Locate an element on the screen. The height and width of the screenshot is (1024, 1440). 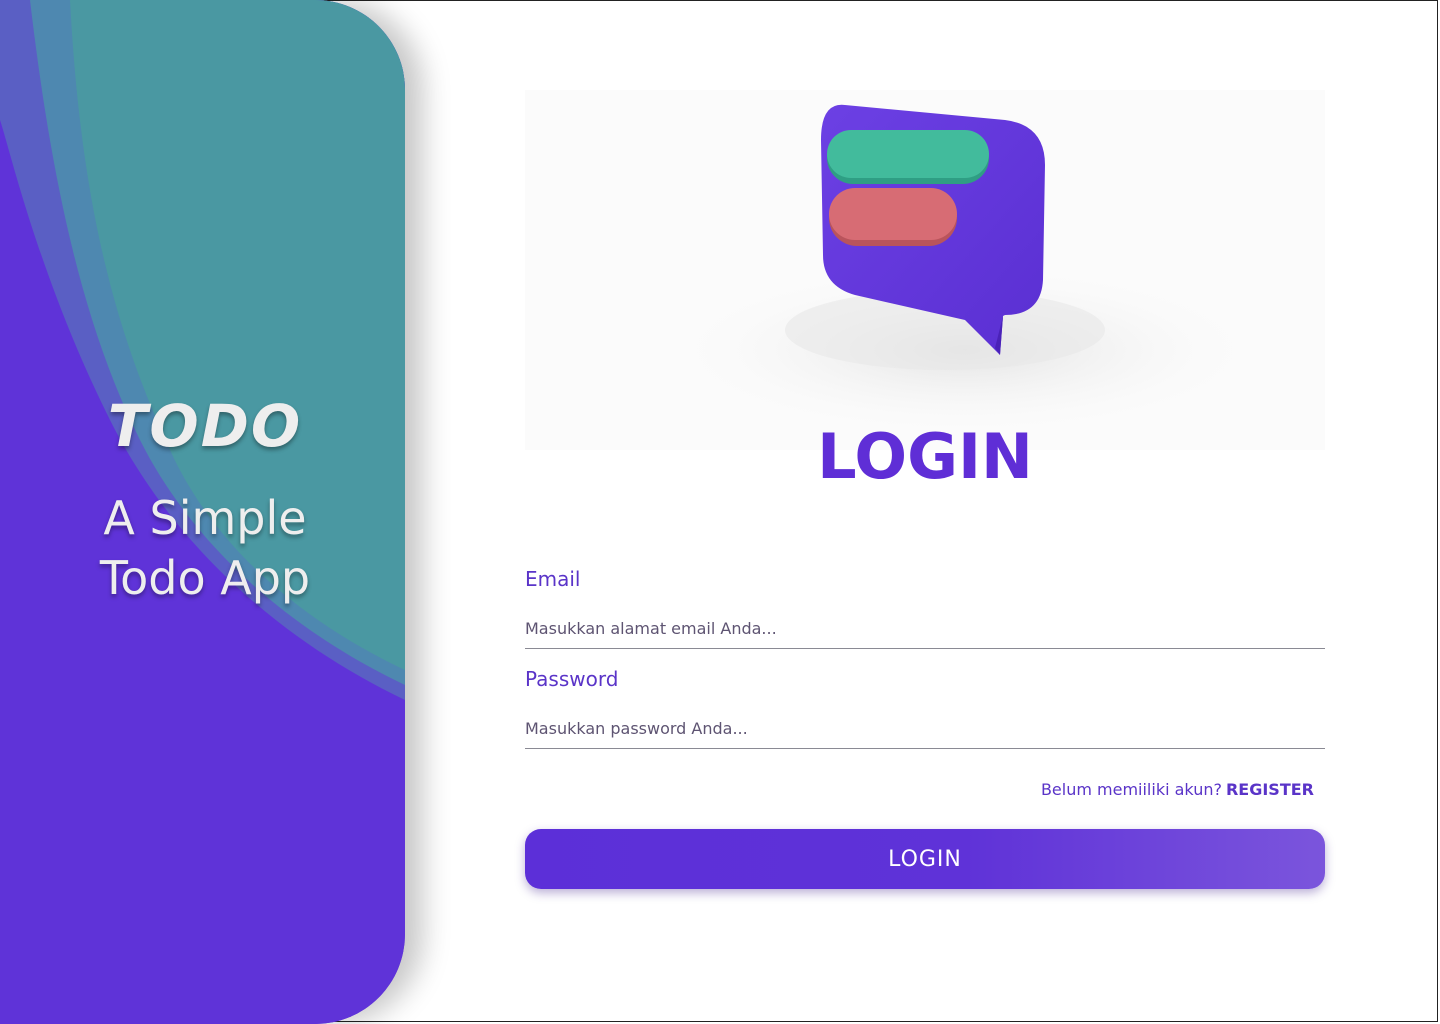
password-label: Password is located at coordinates (572, 679).